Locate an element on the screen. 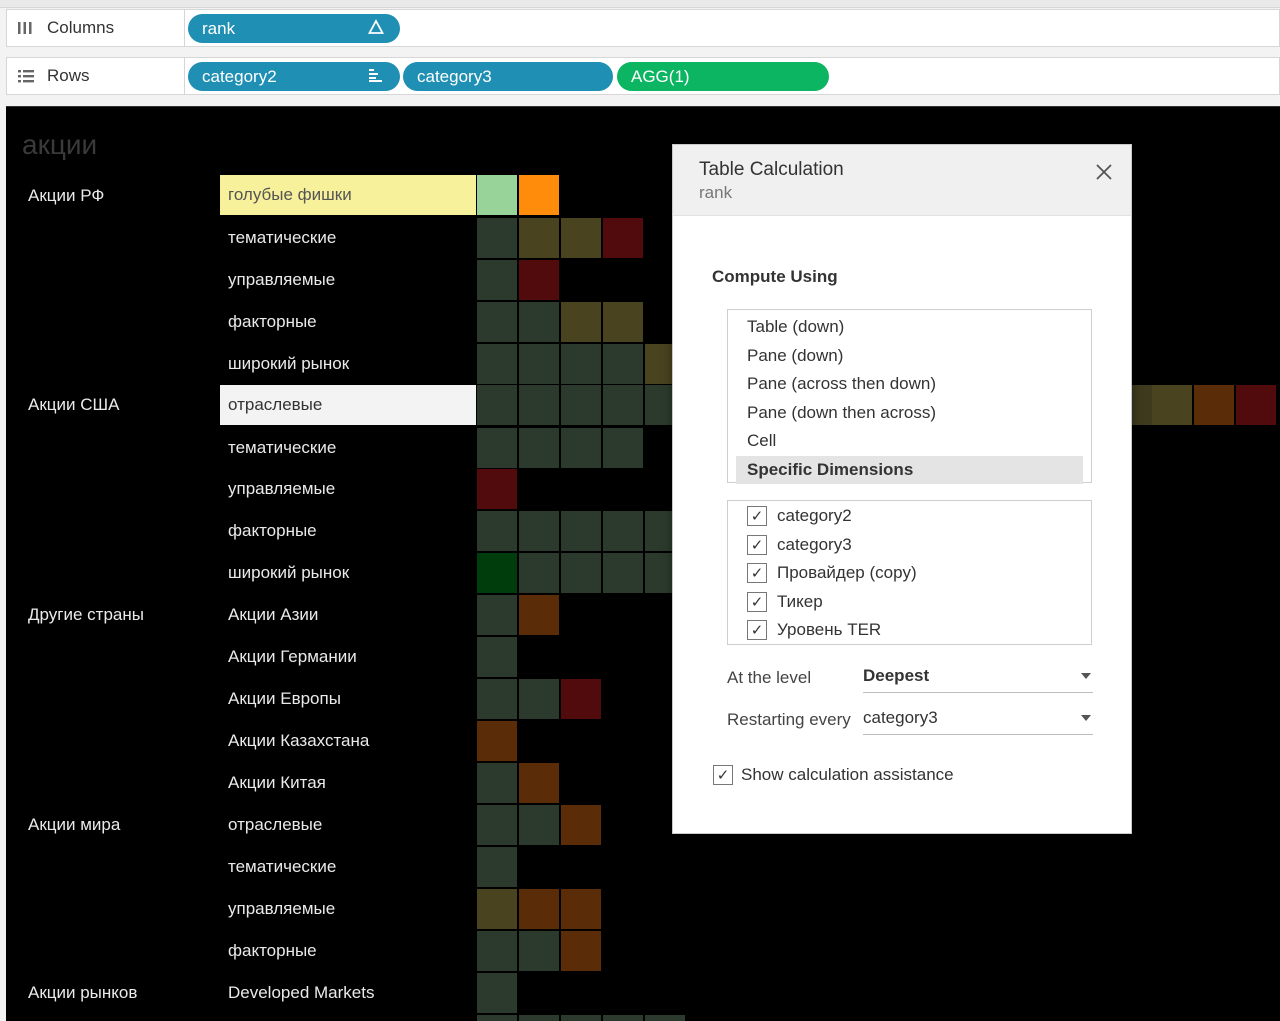 This screenshot has width=1280, height=1021. option-pane-down: Pane (down) is located at coordinates (909, 356).